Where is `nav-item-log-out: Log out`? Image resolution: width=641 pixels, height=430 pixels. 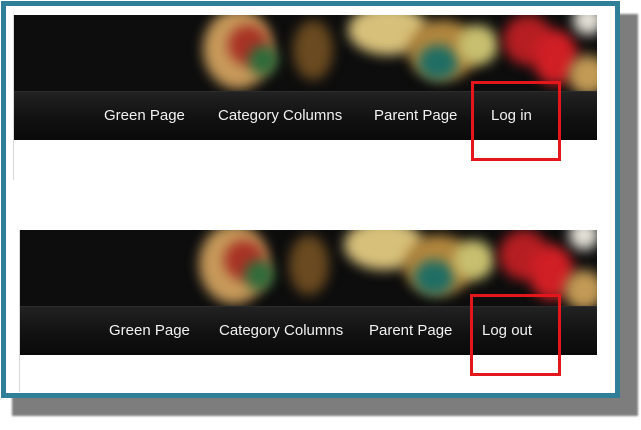
nav-item-log-out: Log out is located at coordinates (507, 331).